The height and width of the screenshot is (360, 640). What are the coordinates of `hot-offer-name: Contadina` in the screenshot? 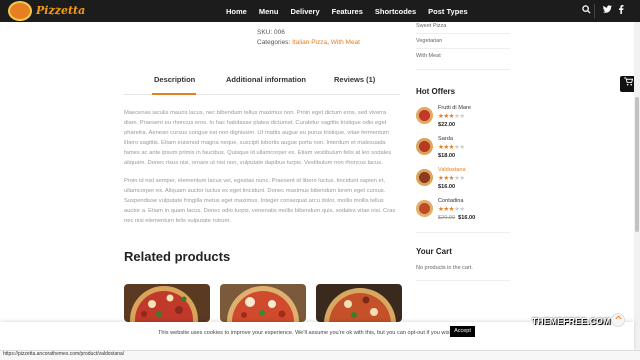 It's located at (451, 201).